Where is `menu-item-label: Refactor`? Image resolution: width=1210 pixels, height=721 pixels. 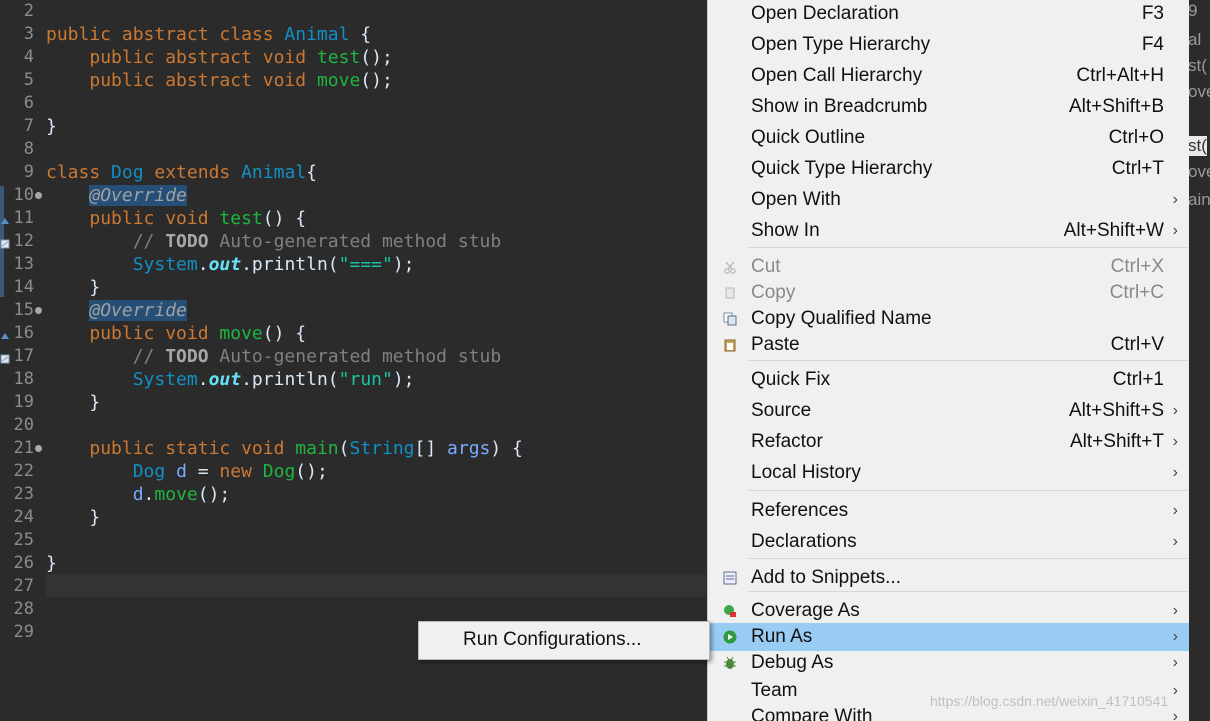
menu-item-label: Refactor is located at coordinates (787, 441).